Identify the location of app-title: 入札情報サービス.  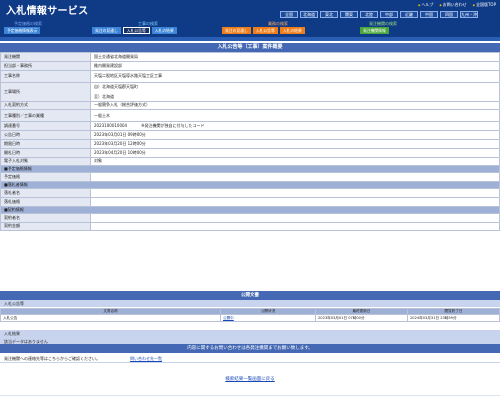
(47, 11).